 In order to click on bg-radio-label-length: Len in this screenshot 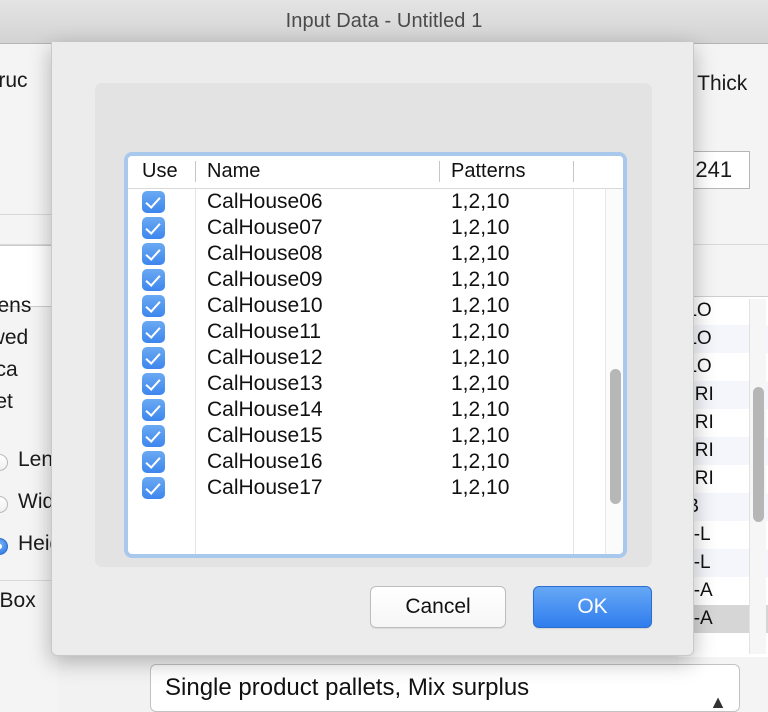, I will do `click(36, 459)`.